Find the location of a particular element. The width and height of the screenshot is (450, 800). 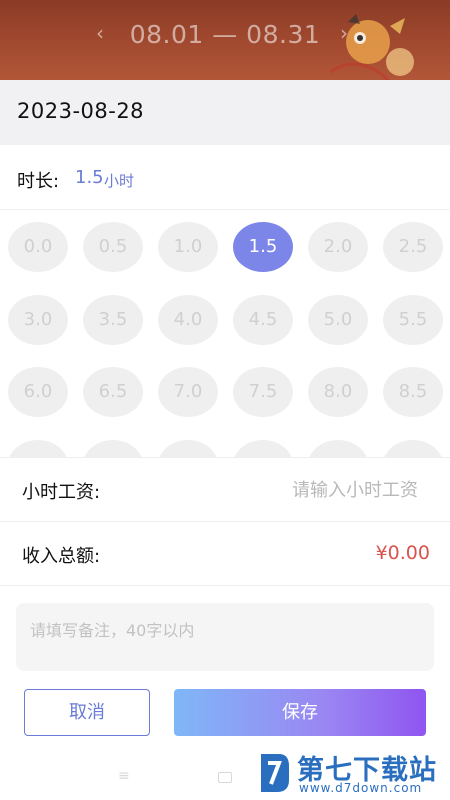

selected-date: 2023-08-28 is located at coordinates (81, 111).